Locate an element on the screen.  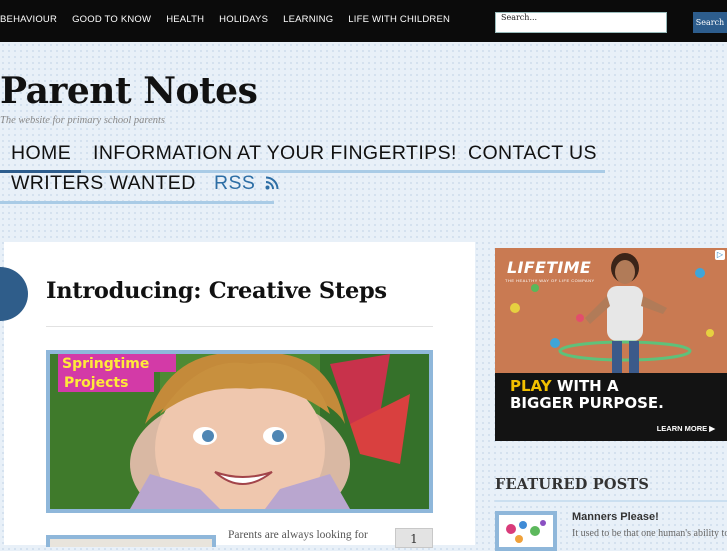
nav-home: HOME is located at coordinates (41, 153).